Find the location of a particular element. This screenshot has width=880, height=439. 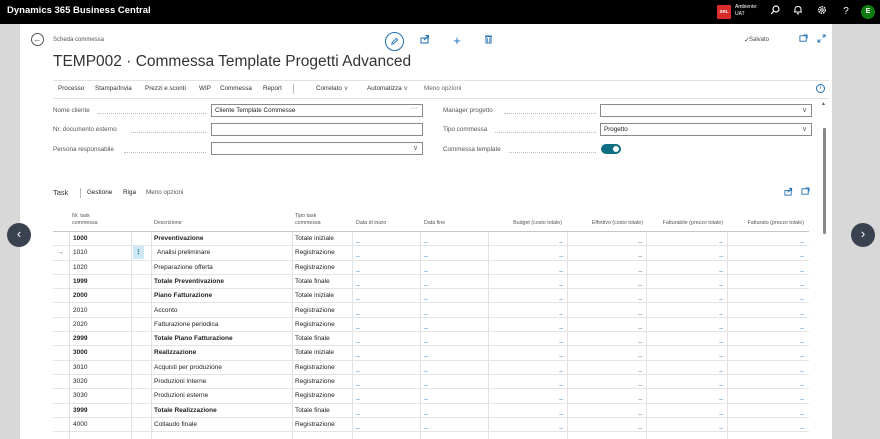

task-no-cell: 2999 is located at coordinates (102, 339).